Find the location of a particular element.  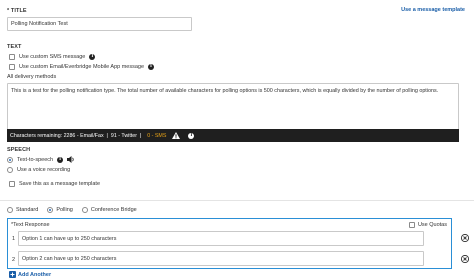

sms-counter: 0 - SMS is located at coordinates (157, 135).